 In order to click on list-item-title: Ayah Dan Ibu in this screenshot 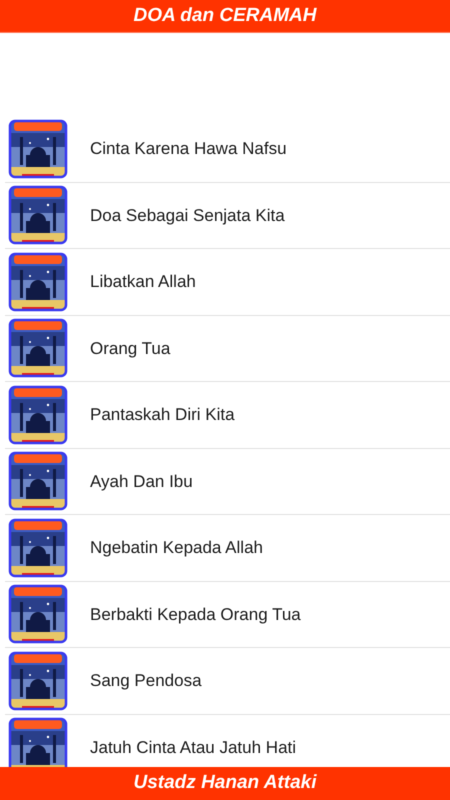, I will do `click(130, 481)`.